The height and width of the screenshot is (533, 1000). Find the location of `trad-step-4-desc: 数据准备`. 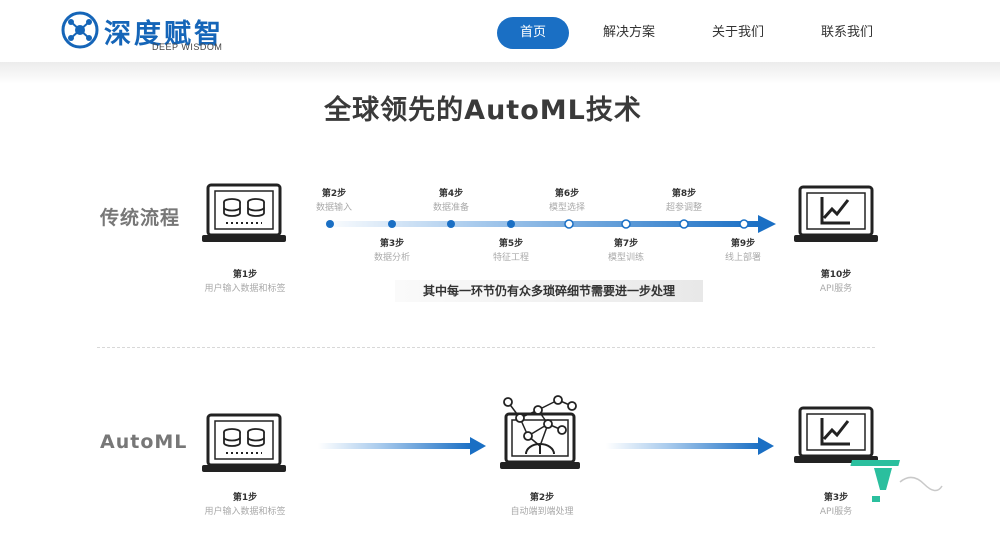

trad-step-4-desc: 数据准备 is located at coordinates (450, 208).